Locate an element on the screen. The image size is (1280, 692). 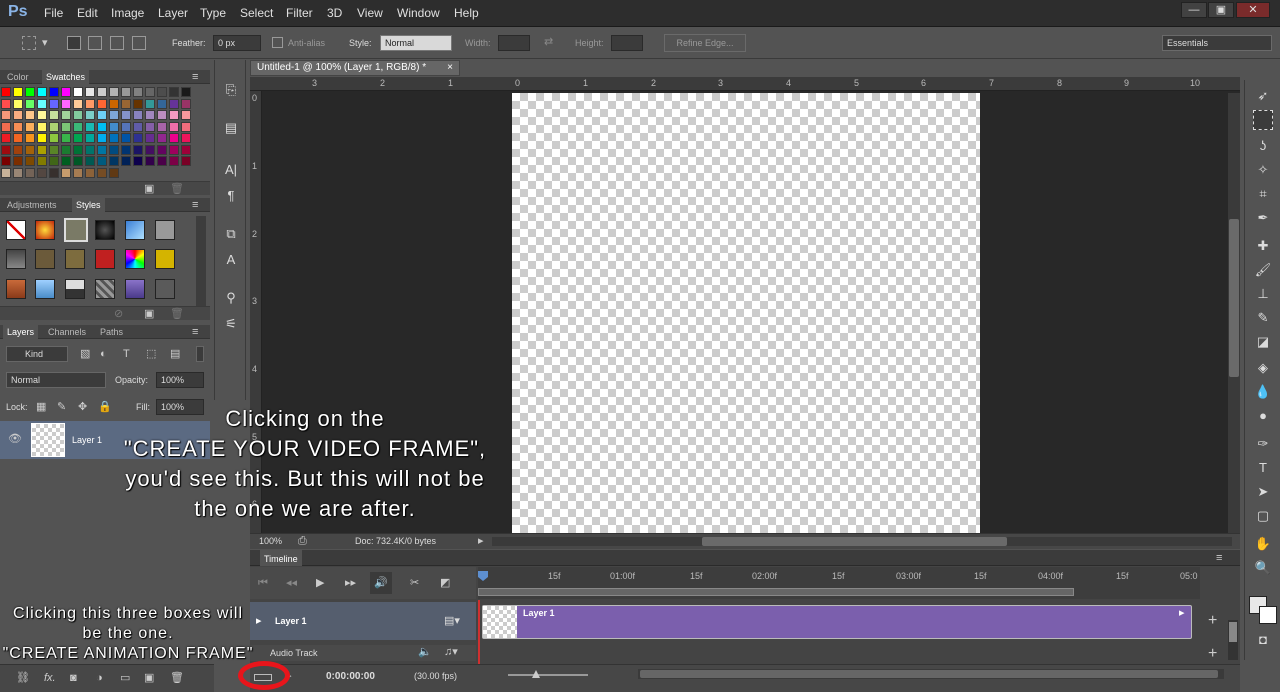
close-tab-icon: × is located at coordinates (450, 68).